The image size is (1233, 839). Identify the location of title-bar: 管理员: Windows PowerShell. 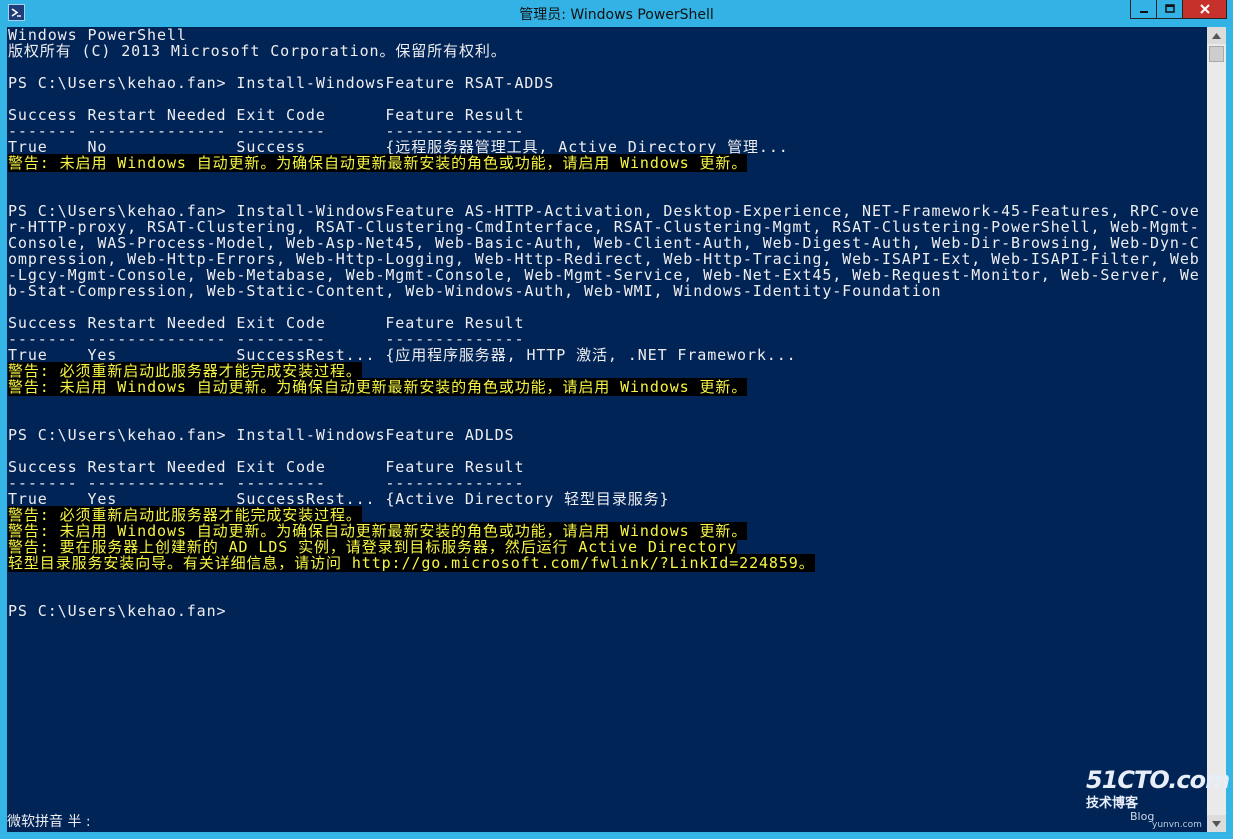
(616, 13).